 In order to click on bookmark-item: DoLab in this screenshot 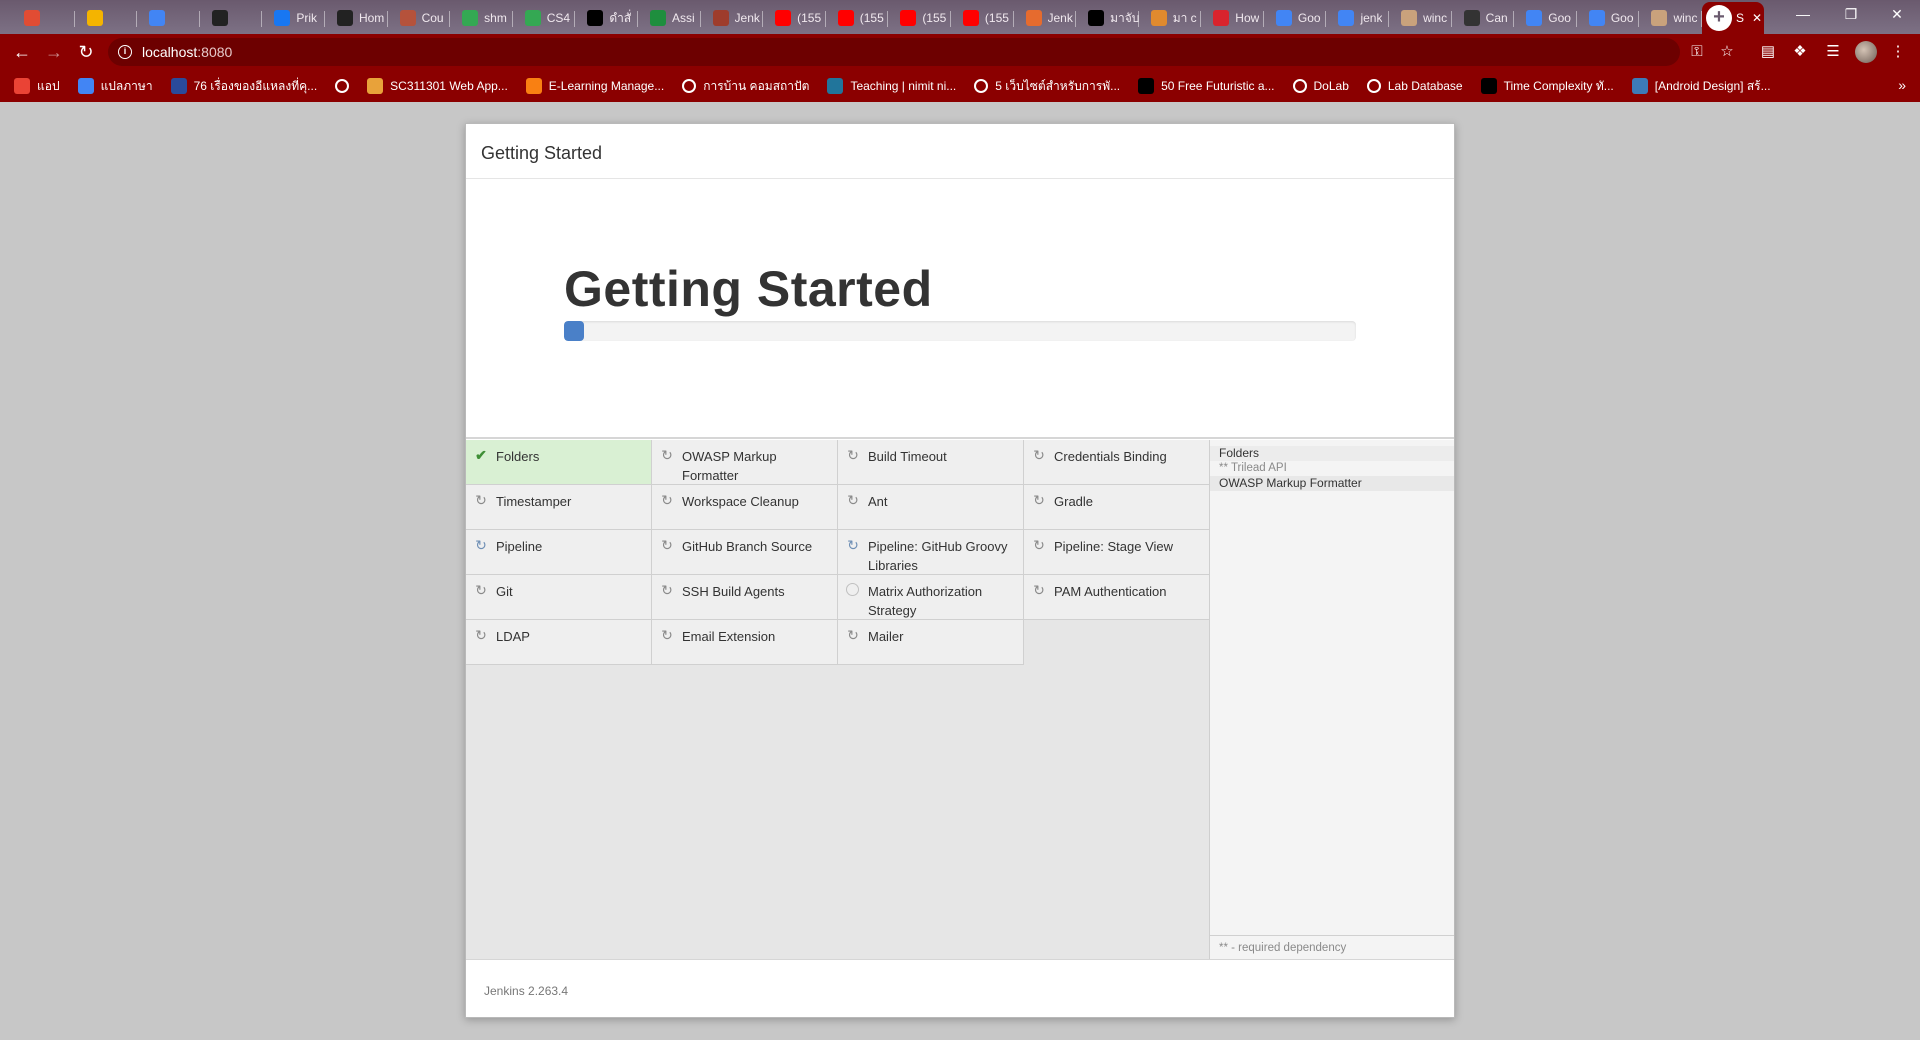, I will do `click(1320, 86)`.